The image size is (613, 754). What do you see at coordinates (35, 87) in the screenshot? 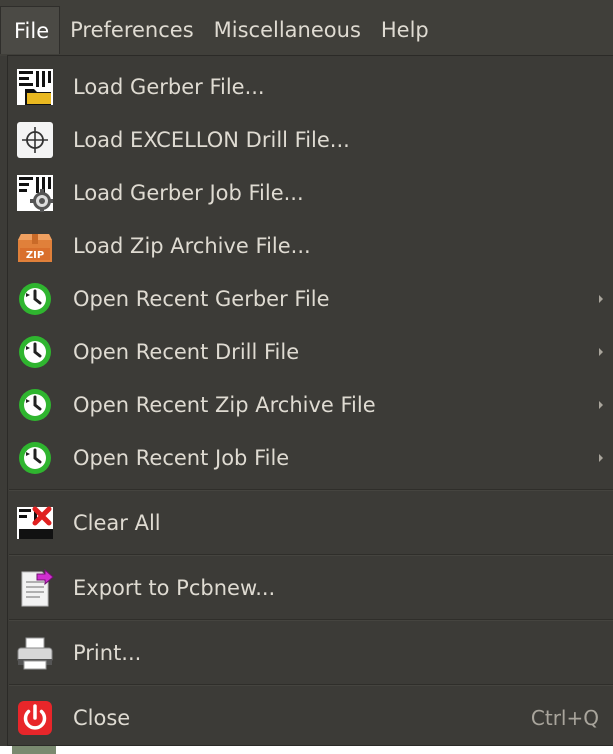
I see `gerber-file-icon` at bounding box center [35, 87].